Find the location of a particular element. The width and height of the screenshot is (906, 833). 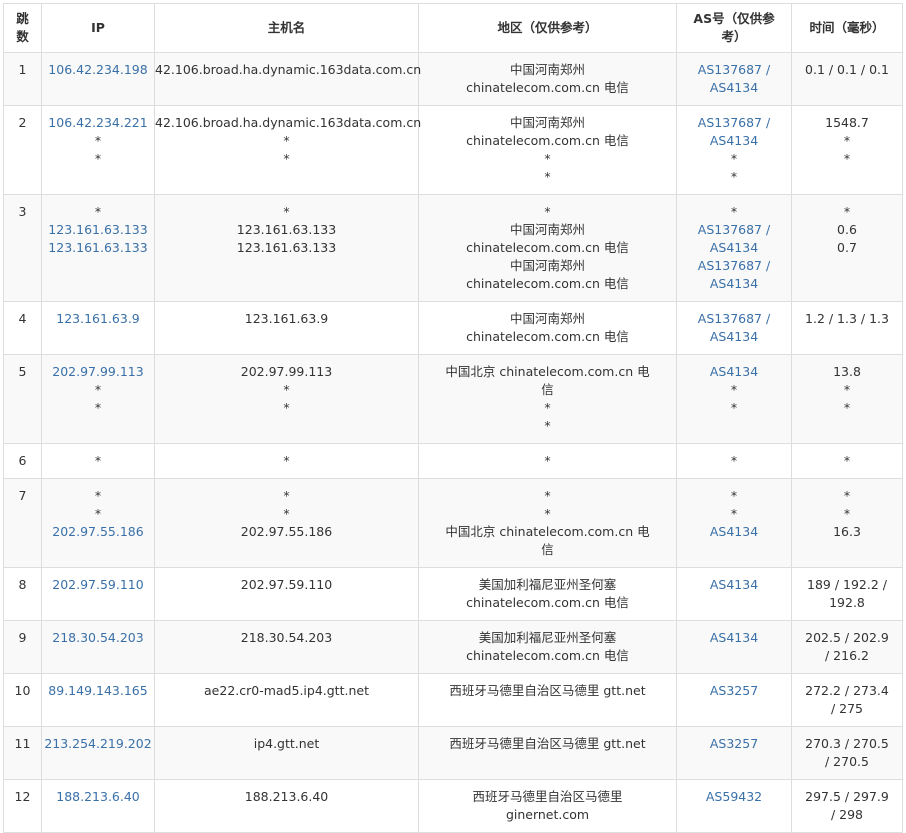

ip-cell: 213.254.219.202 is located at coordinates (98, 753).